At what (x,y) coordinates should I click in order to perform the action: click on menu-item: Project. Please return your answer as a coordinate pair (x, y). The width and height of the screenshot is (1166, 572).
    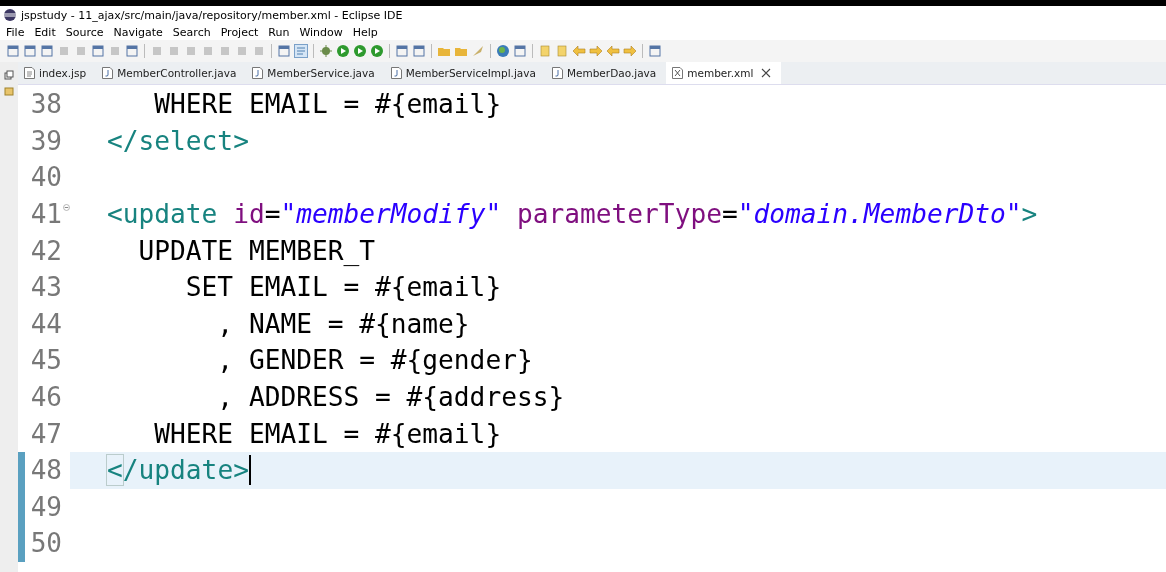
    Looking at the image, I should click on (239, 32).